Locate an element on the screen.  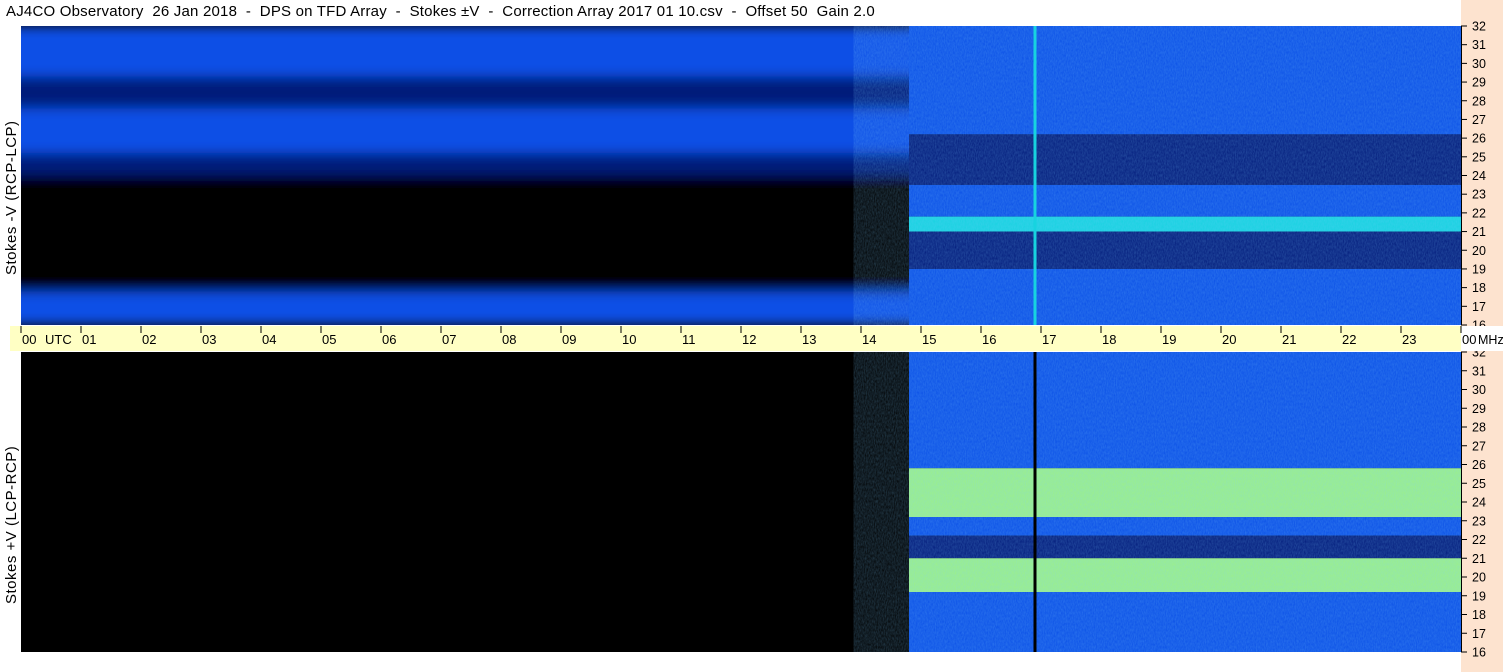
utc-tick-label-21: 21 is located at coordinates (1289, 339).